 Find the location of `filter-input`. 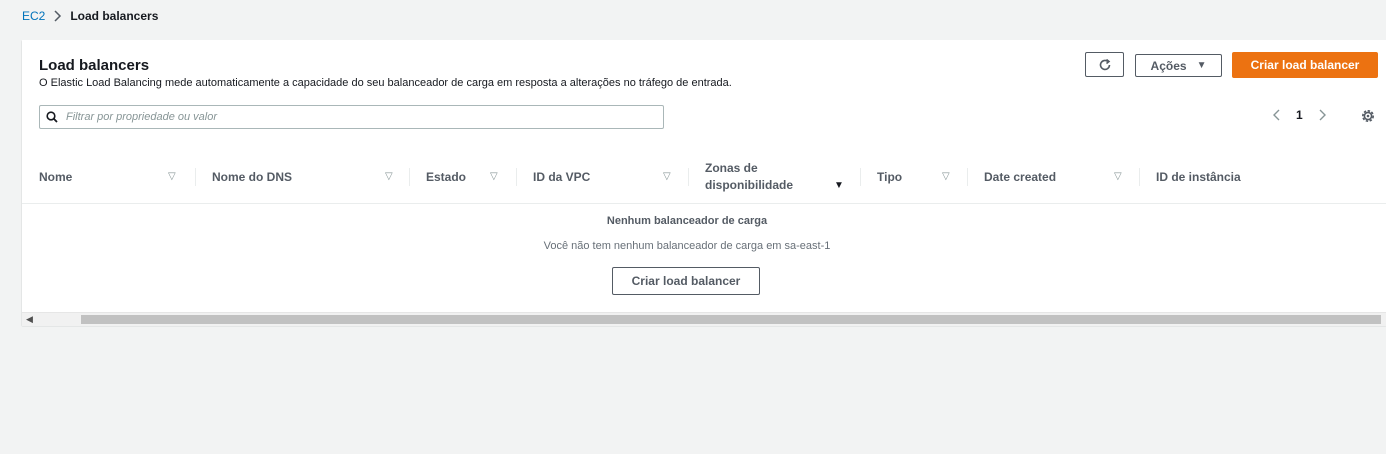

filter-input is located at coordinates (356, 117).